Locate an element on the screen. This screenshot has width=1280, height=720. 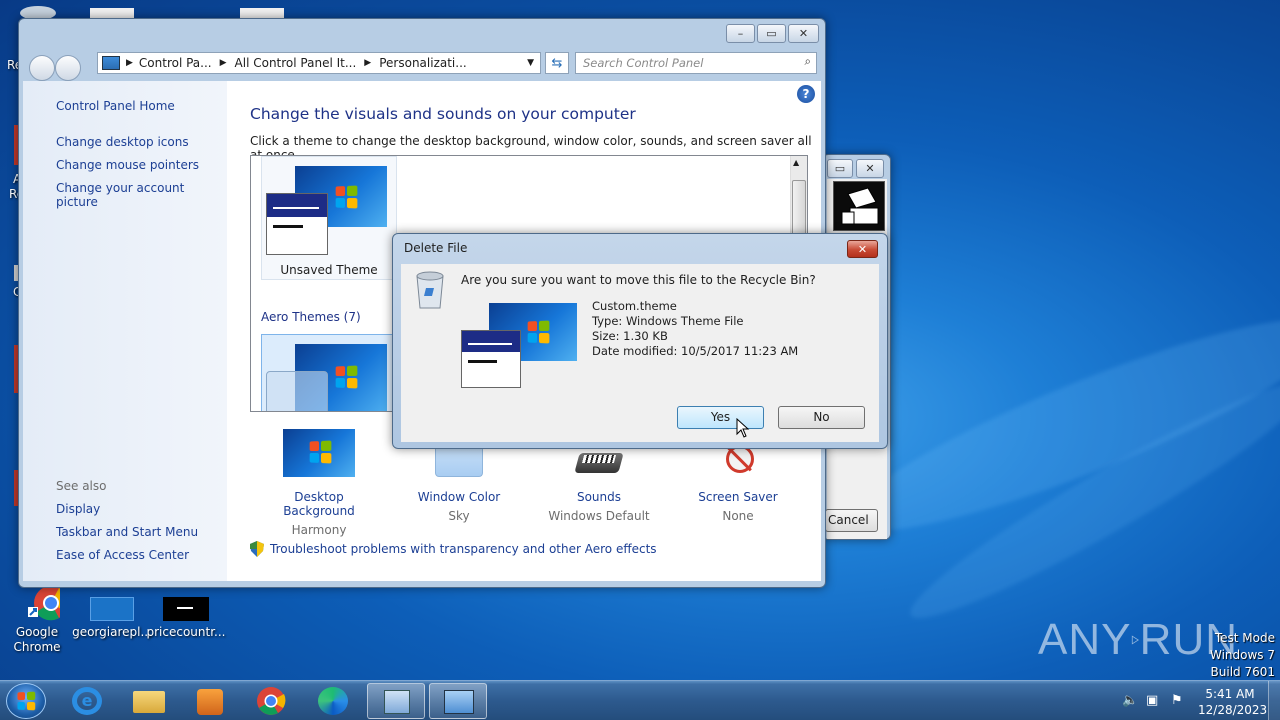
dialog-title: Delete File is located at coordinates (436, 248).